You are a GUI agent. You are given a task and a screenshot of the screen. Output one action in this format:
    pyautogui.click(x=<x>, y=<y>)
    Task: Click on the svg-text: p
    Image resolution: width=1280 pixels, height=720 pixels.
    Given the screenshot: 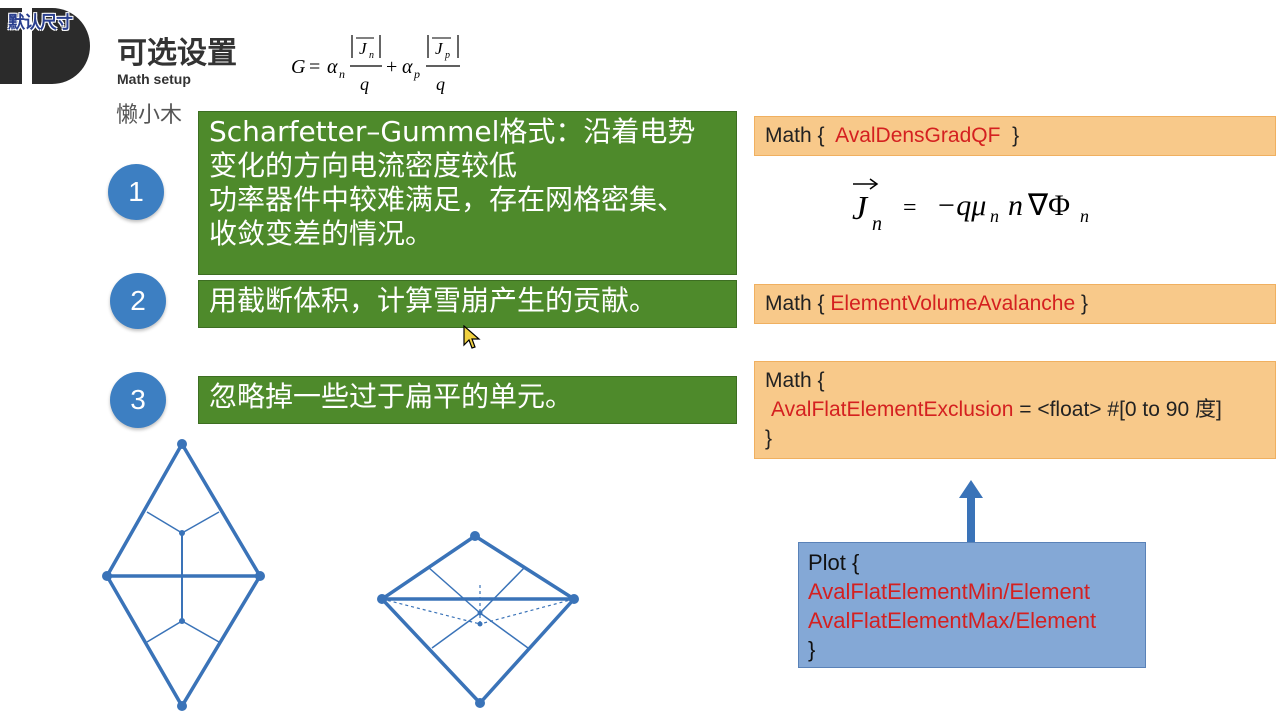 What is the action you would take?
    pyautogui.click(x=447, y=55)
    